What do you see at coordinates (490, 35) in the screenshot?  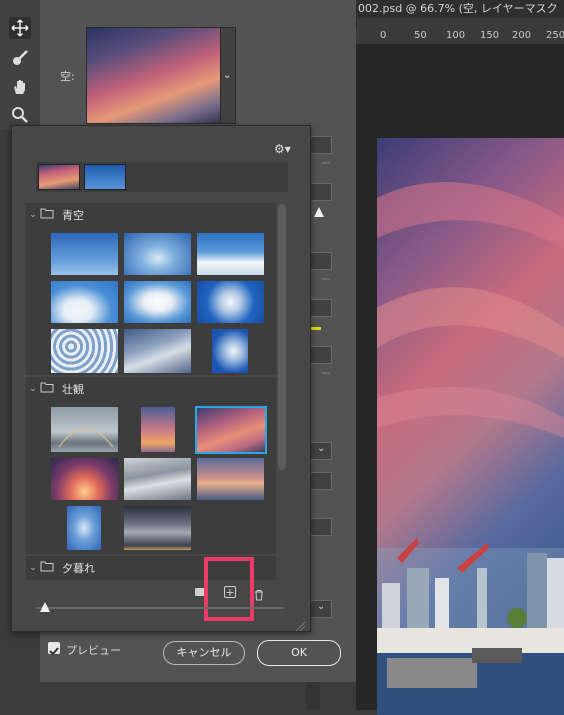 I see `ruler-label: 150` at bounding box center [490, 35].